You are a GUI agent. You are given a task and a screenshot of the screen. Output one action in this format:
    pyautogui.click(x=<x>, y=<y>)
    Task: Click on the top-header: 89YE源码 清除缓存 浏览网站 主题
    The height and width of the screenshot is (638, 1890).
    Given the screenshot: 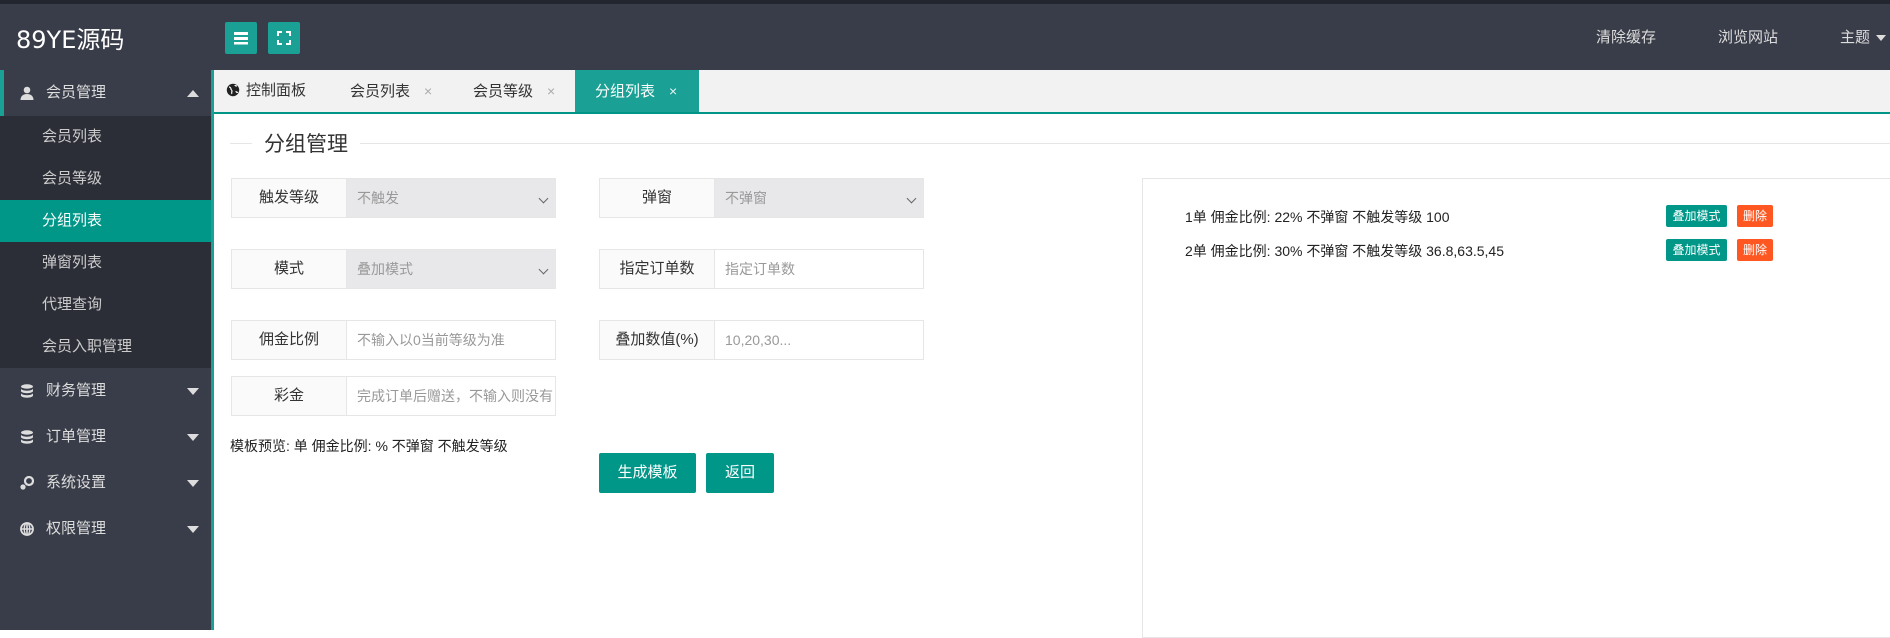 What is the action you would take?
    pyautogui.click(x=945, y=35)
    